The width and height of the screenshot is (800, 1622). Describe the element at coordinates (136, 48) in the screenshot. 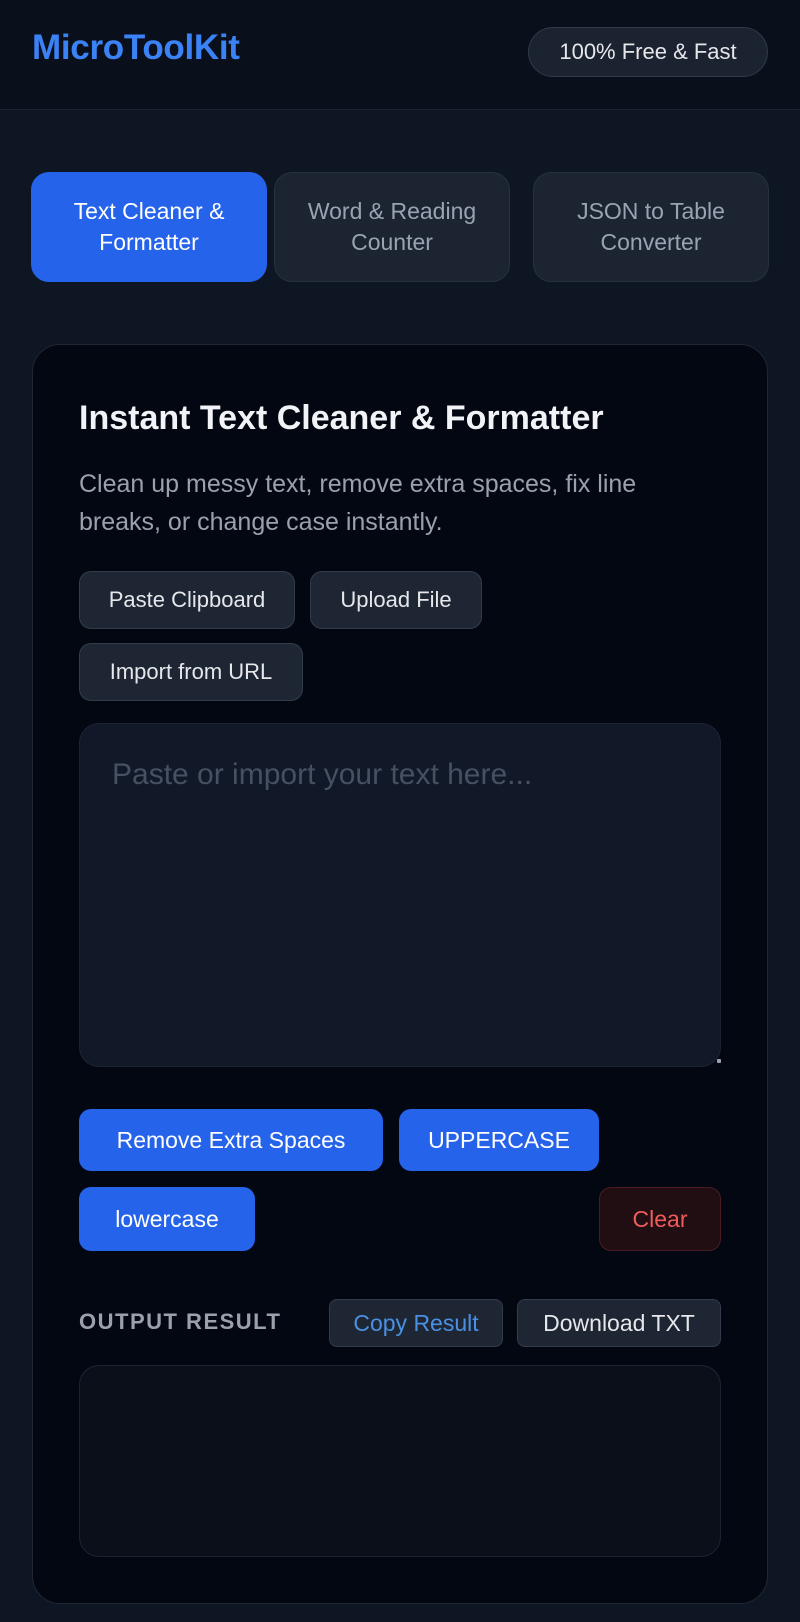

I see `site-logo: MicroToolKit` at that location.